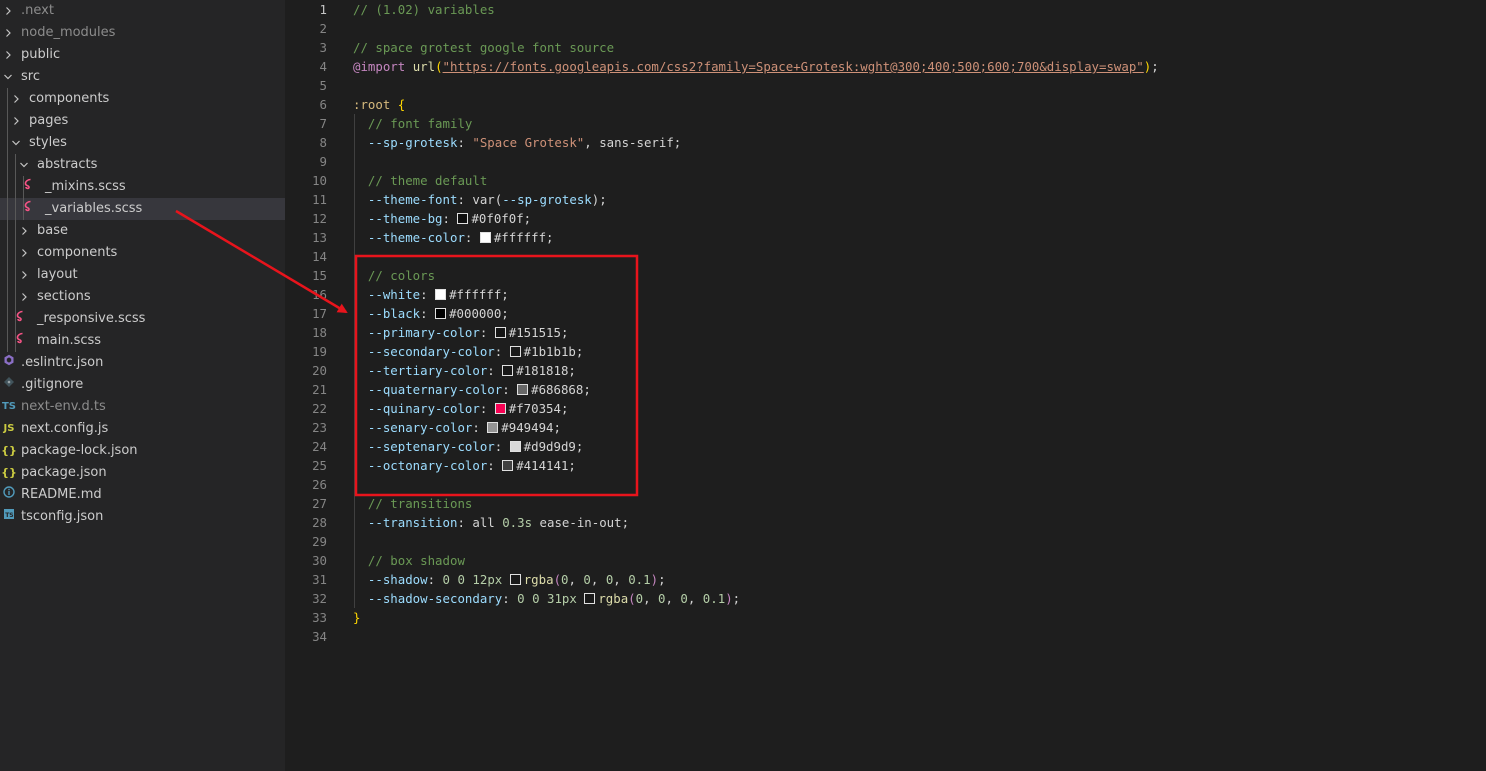  Describe the element at coordinates (394, 275) in the screenshot. I see `code-line: // colors` at that location.